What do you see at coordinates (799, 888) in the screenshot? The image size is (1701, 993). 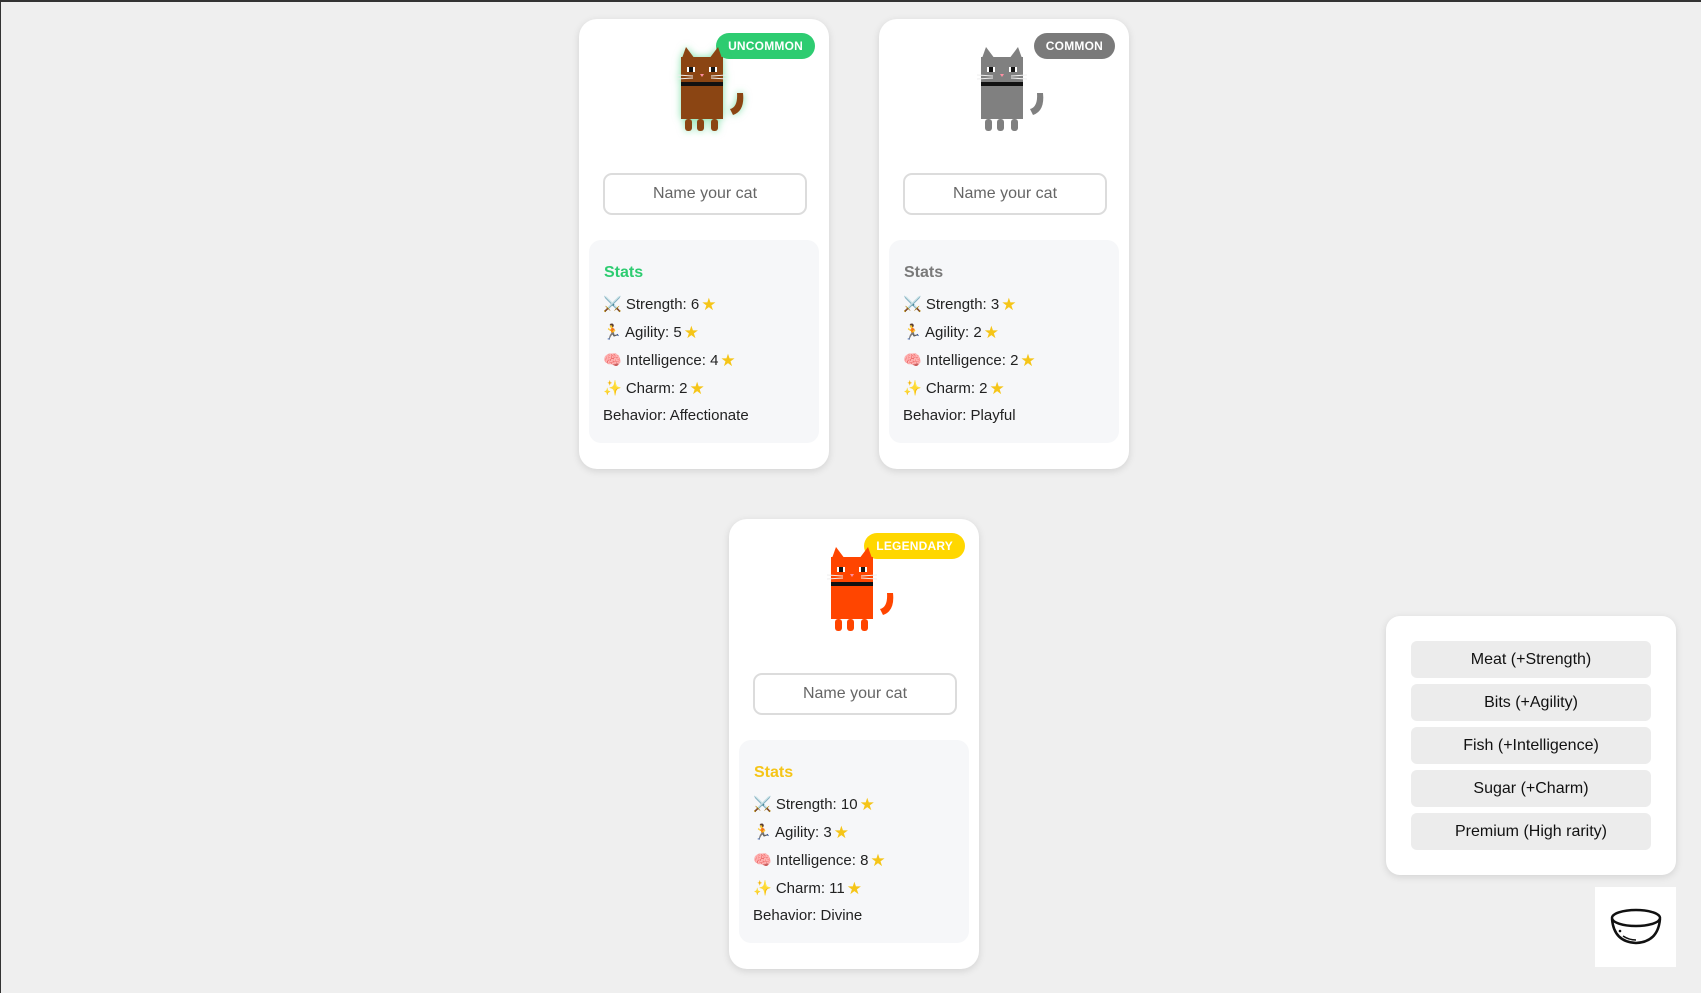 I see `stat-charm-text: ✨ Charm: 11` at bounding box center [799, 888].